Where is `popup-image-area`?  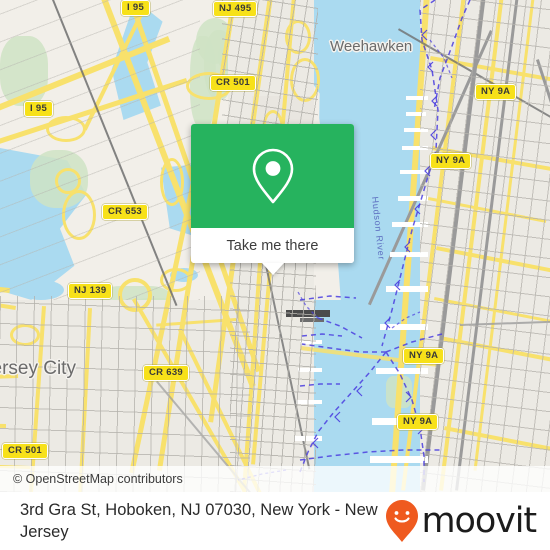 popup-image-area is located at coordinates (272, 176).